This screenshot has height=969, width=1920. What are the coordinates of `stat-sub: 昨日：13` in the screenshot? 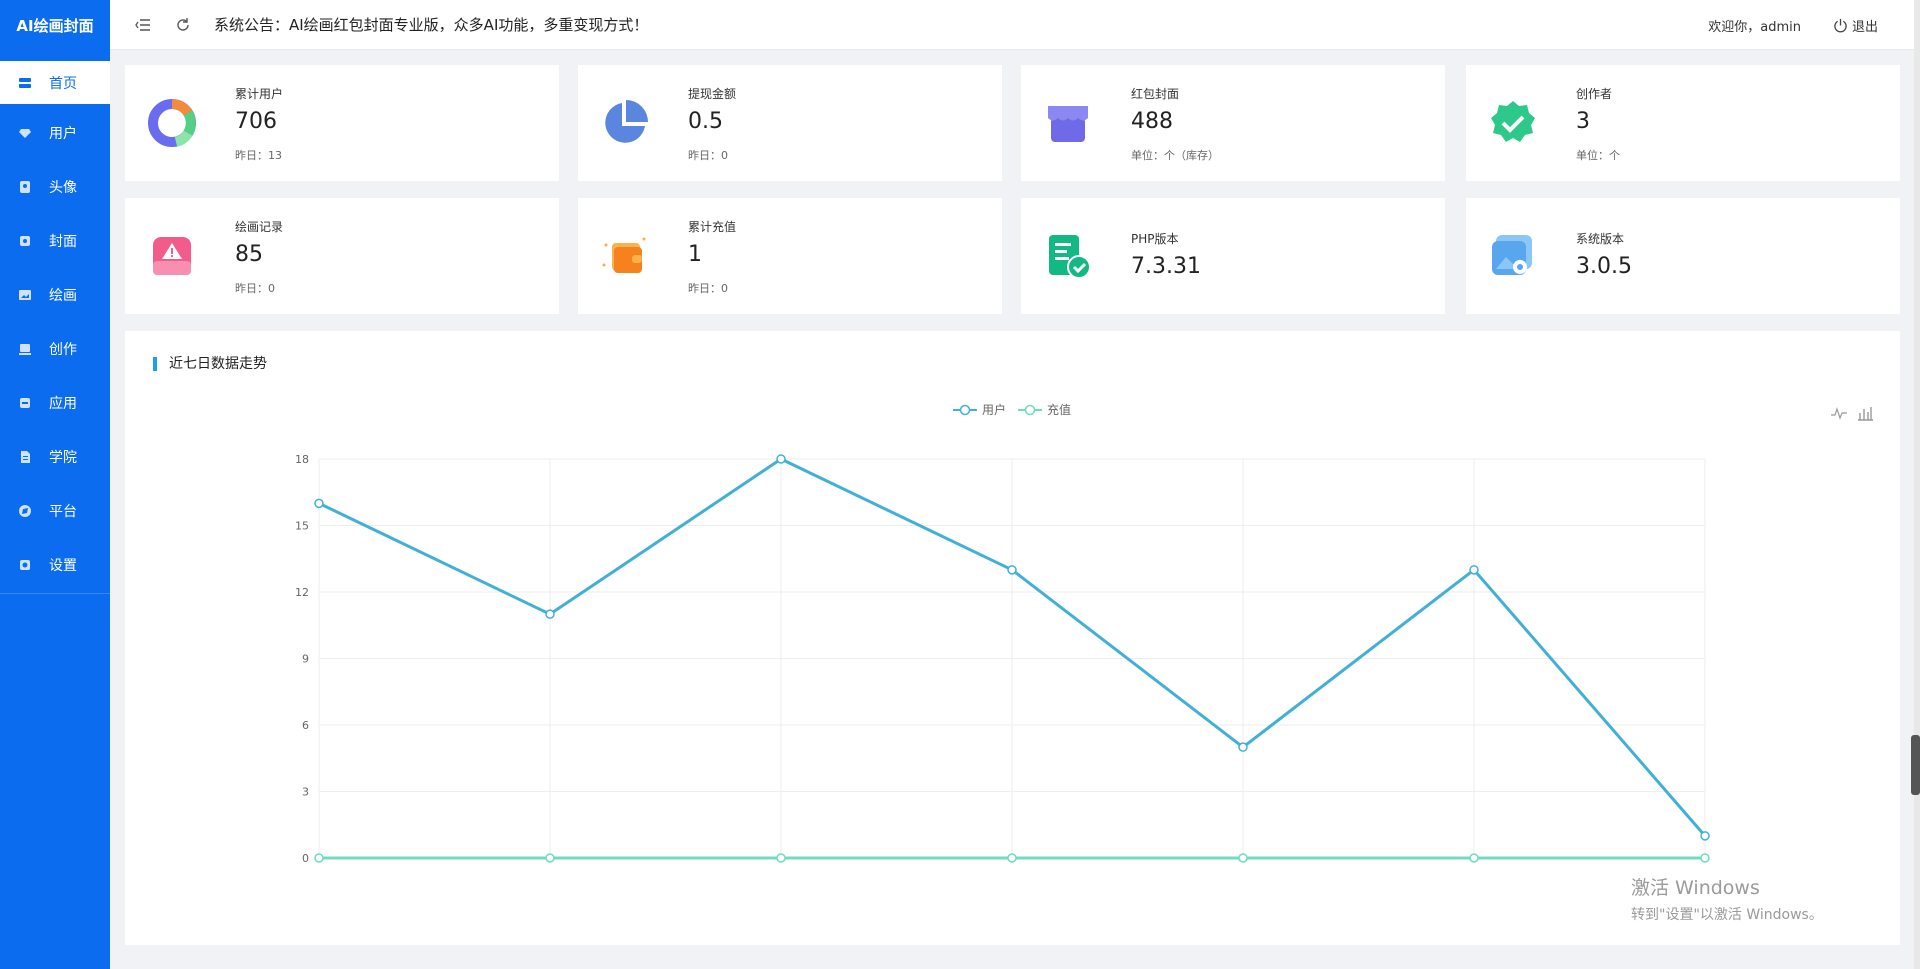 It's located at (258, 155).